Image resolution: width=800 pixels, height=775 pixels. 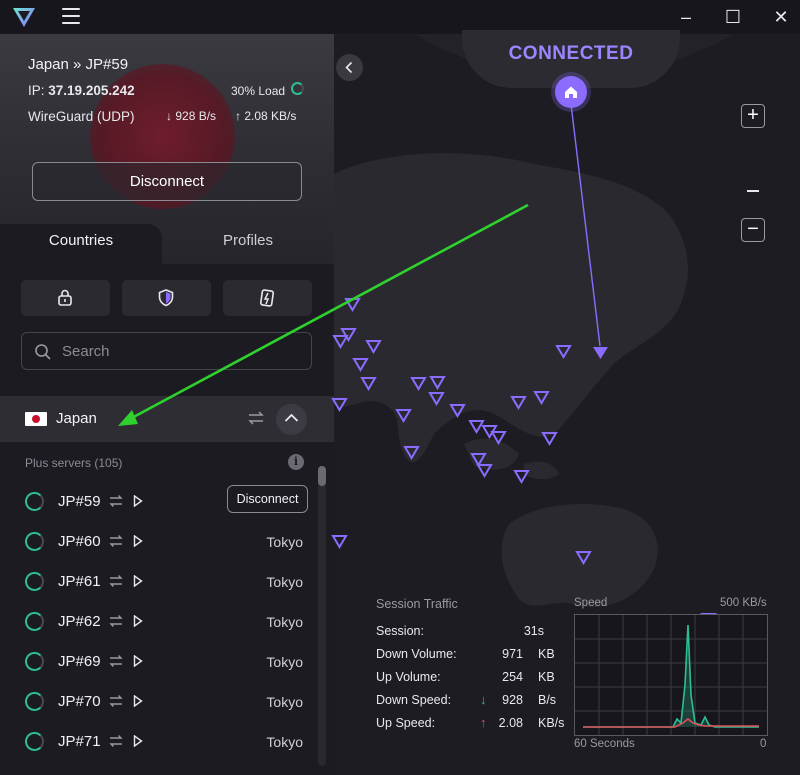 What do you see at coordinates (74, 463) in the screenshot?
I see `plus-servers-label: Plus servers (105)` at bounding box center [74, 463].